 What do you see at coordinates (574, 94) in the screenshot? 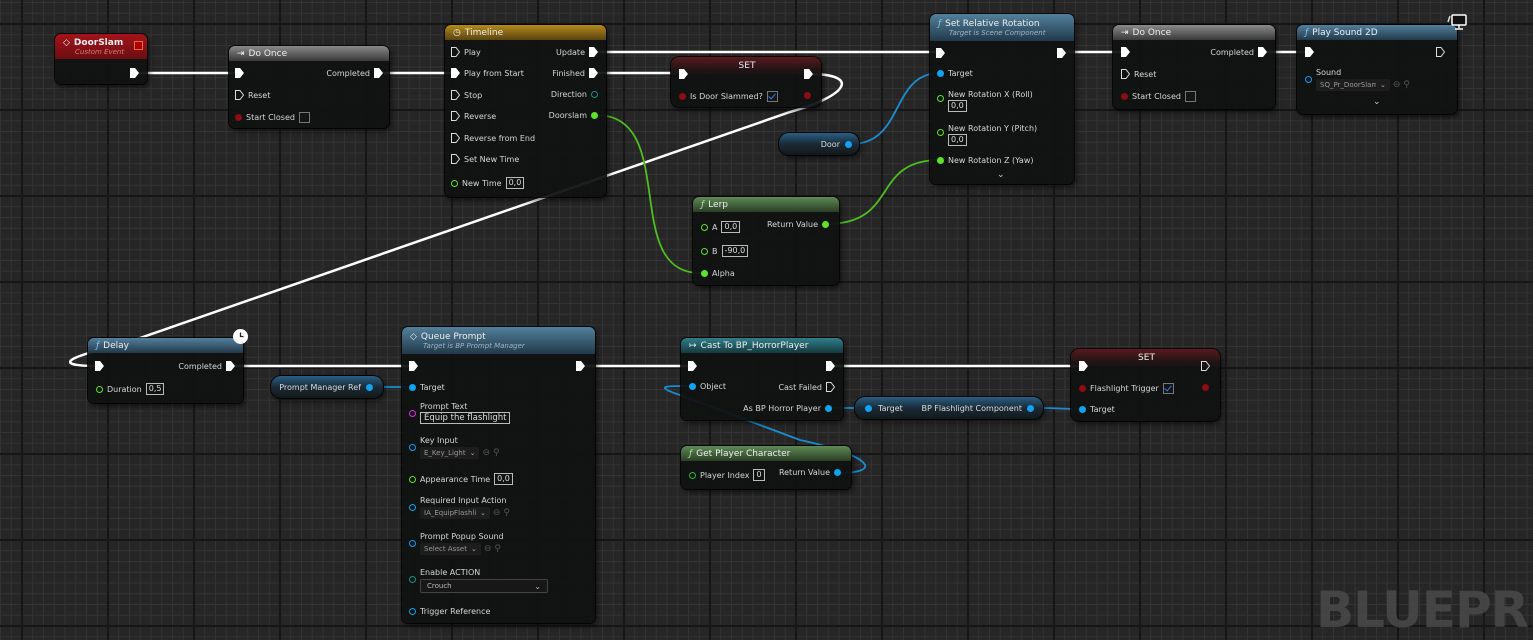
I see `direction-pin: Direction` at bounding box center [574, 94].